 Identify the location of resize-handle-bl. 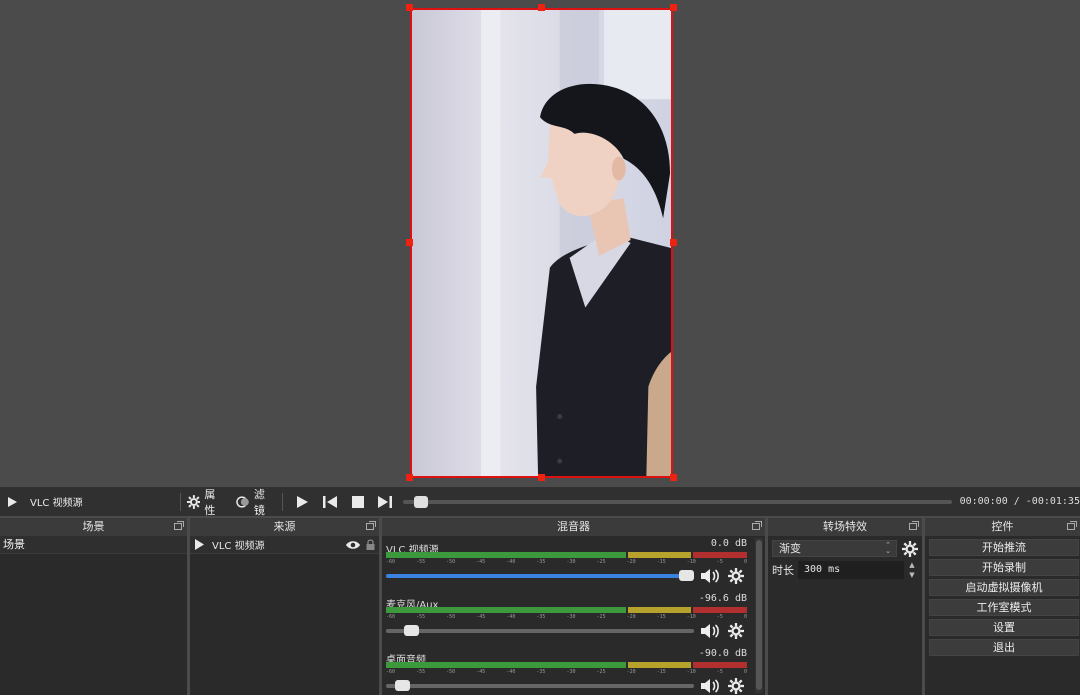
(409, 477).